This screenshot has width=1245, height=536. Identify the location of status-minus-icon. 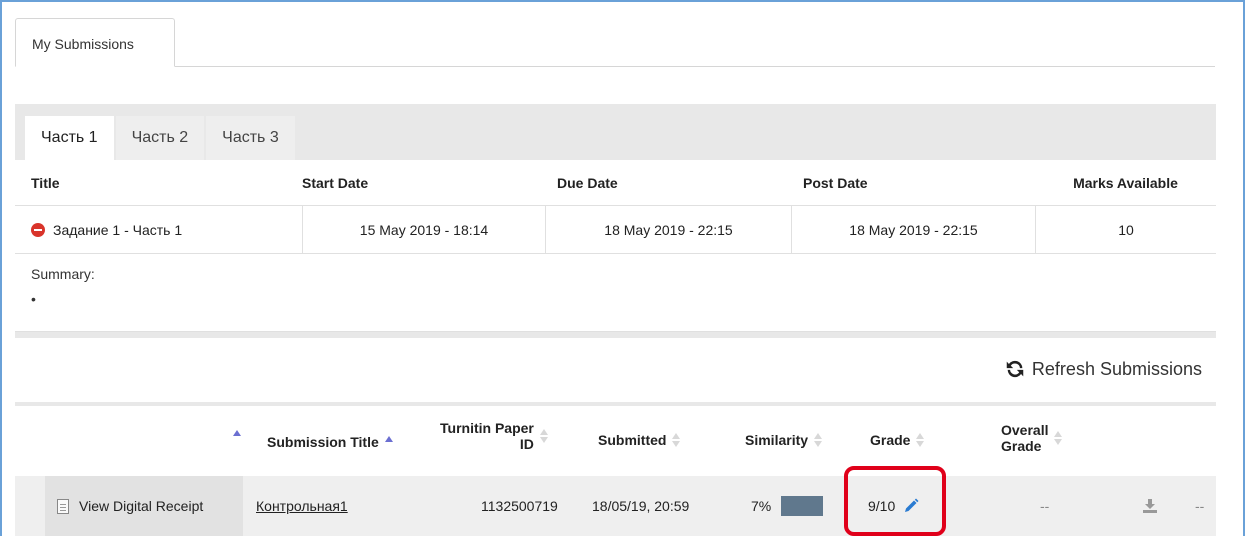
(38, 229).